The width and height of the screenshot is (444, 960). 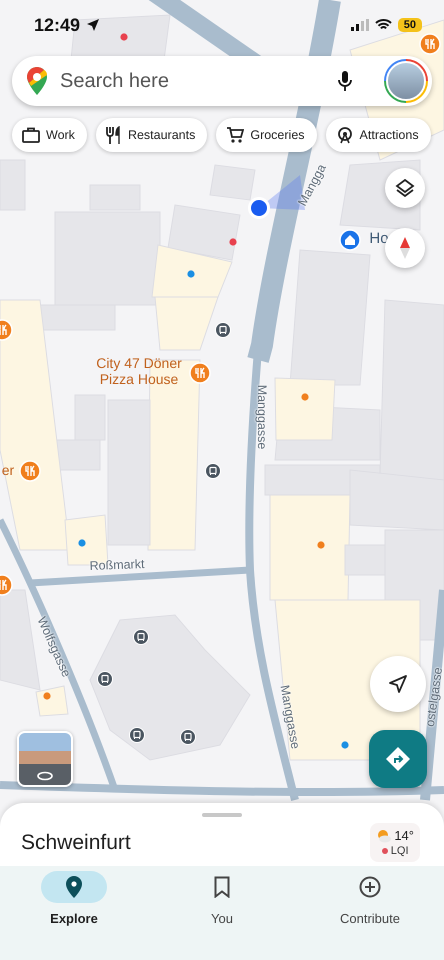 What do you see at coordinates (370, 887) in the screenshot?
I see `add-circle-icon` at bounding box center [370, 887].